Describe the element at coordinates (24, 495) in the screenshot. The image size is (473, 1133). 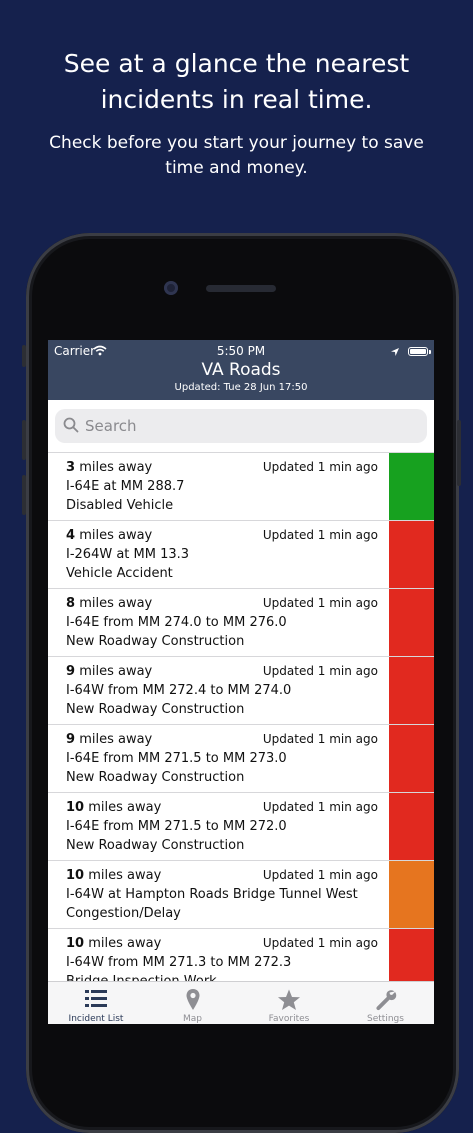
I see `phone-volume-down` at that location.